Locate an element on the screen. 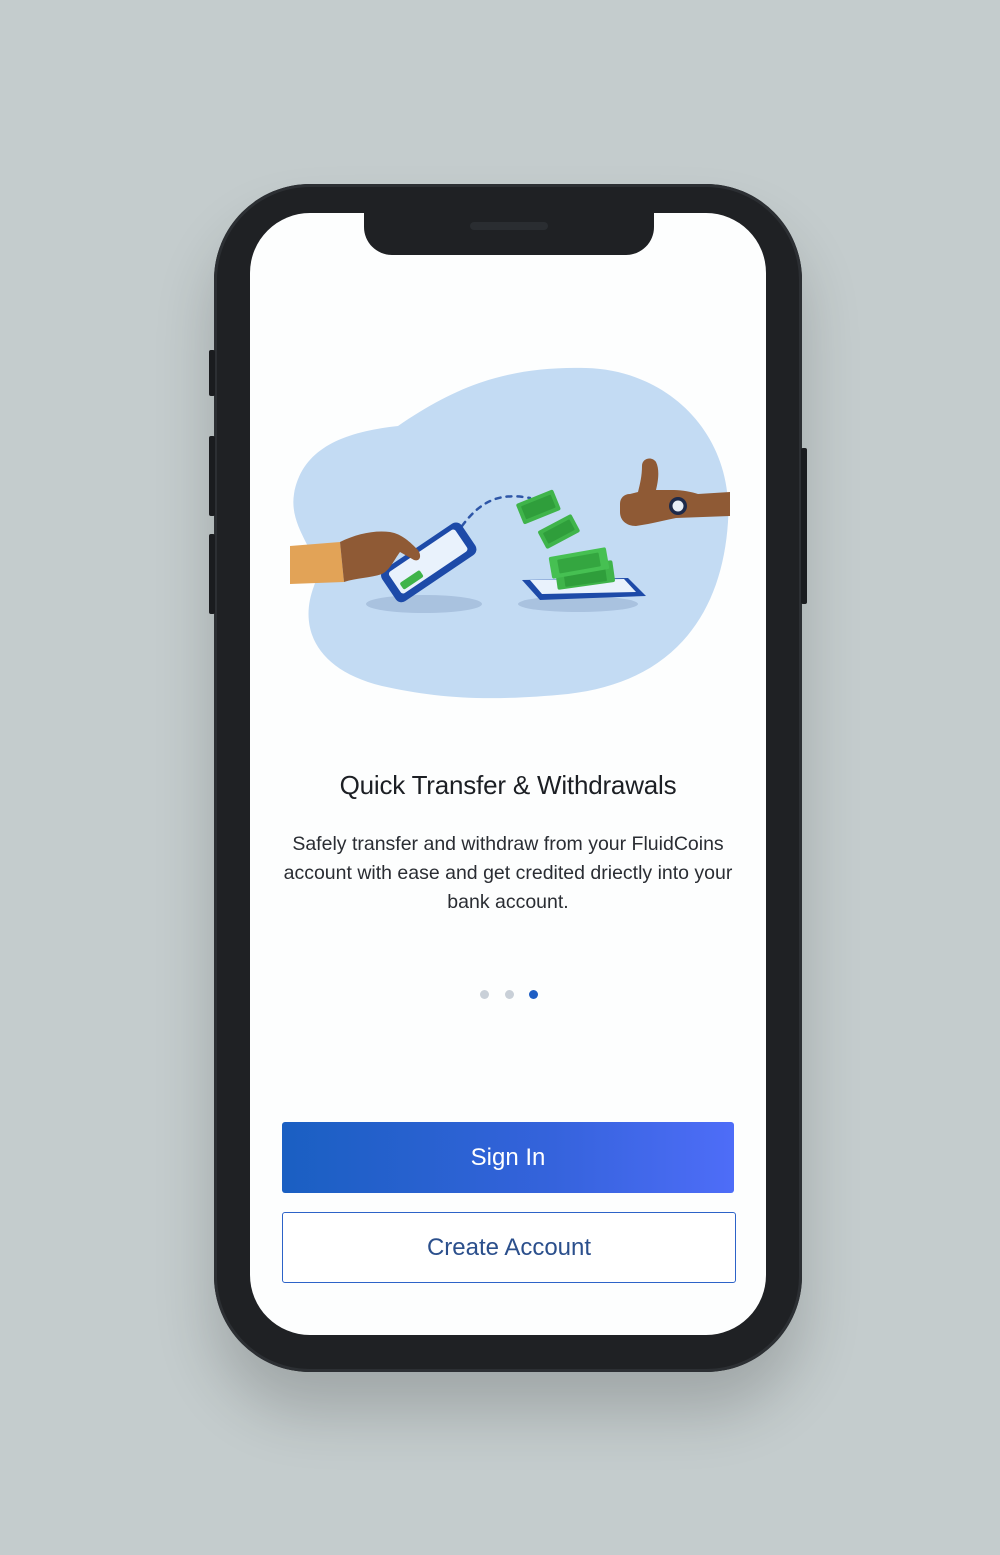  left-sleeve is located at coordinates (317, 563).